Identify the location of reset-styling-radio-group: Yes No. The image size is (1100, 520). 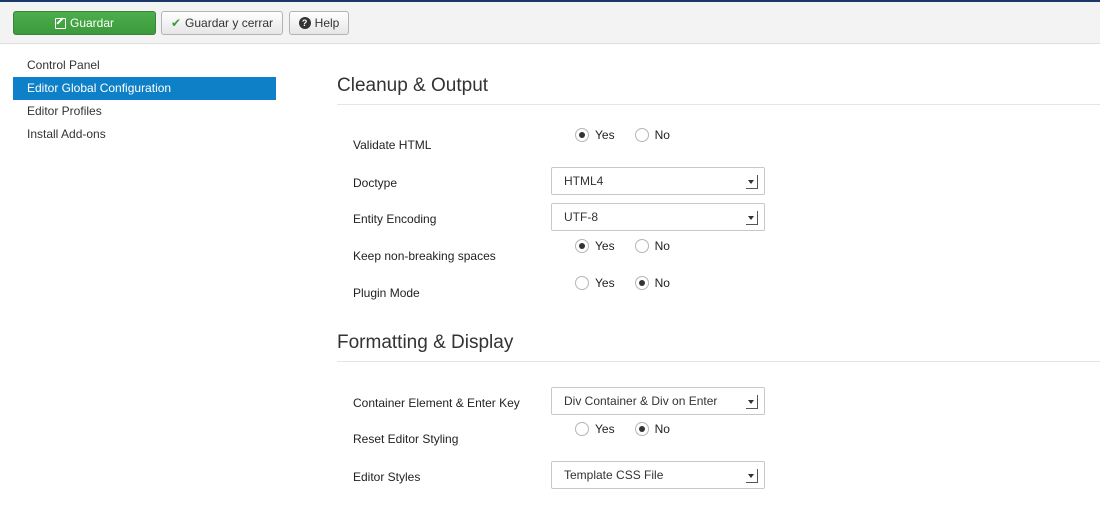
(632, 429).